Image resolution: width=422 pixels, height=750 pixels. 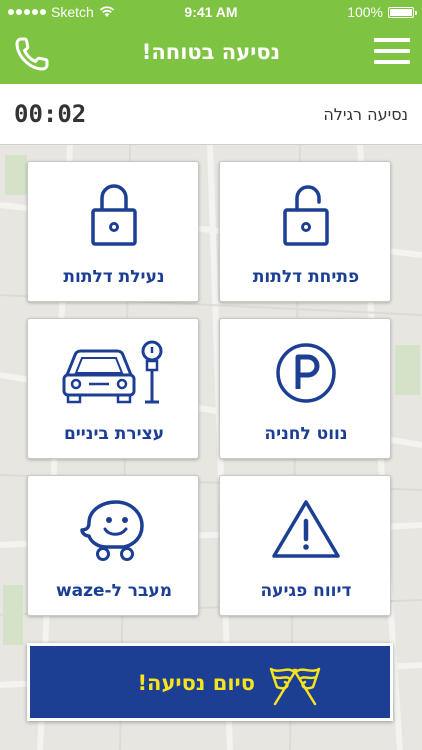 What do you see at coordinates (365, 12) in the screenshot?
I see `battery-percent: 100%` at bounding box center [365, 12].